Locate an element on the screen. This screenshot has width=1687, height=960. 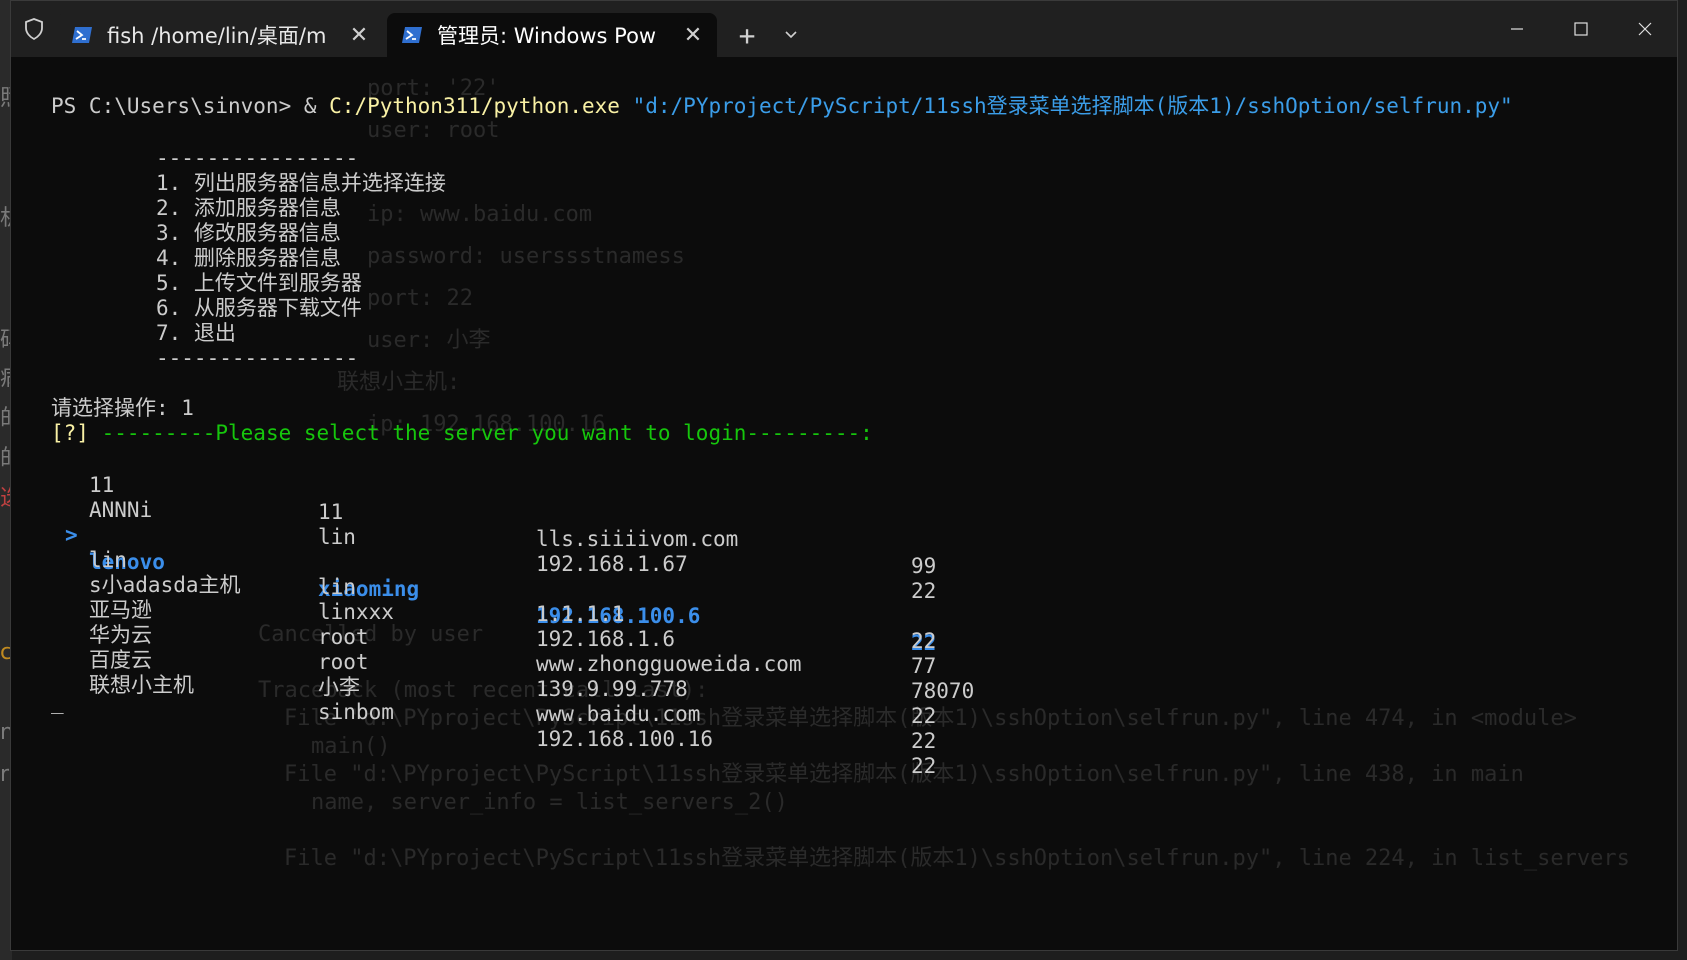
shield-icon is located at coordinates (34, 29).